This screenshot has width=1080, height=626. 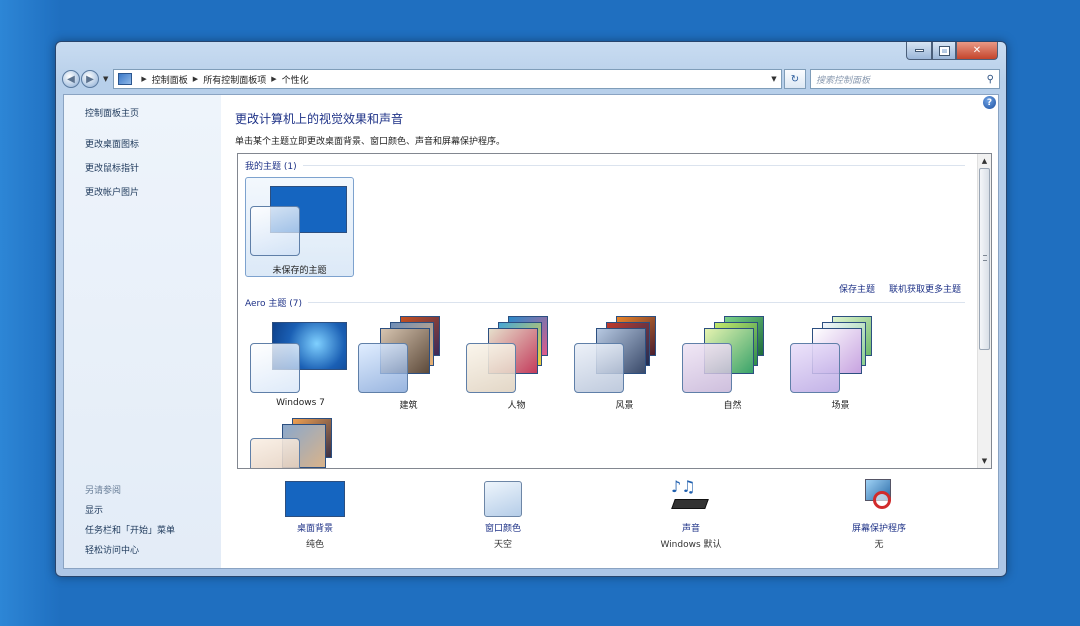 What do you see at coordinates (878, 529) in the screenshot?
I see `tray-item-label: 屏幕保护程序` at bounding box center [878, 529].